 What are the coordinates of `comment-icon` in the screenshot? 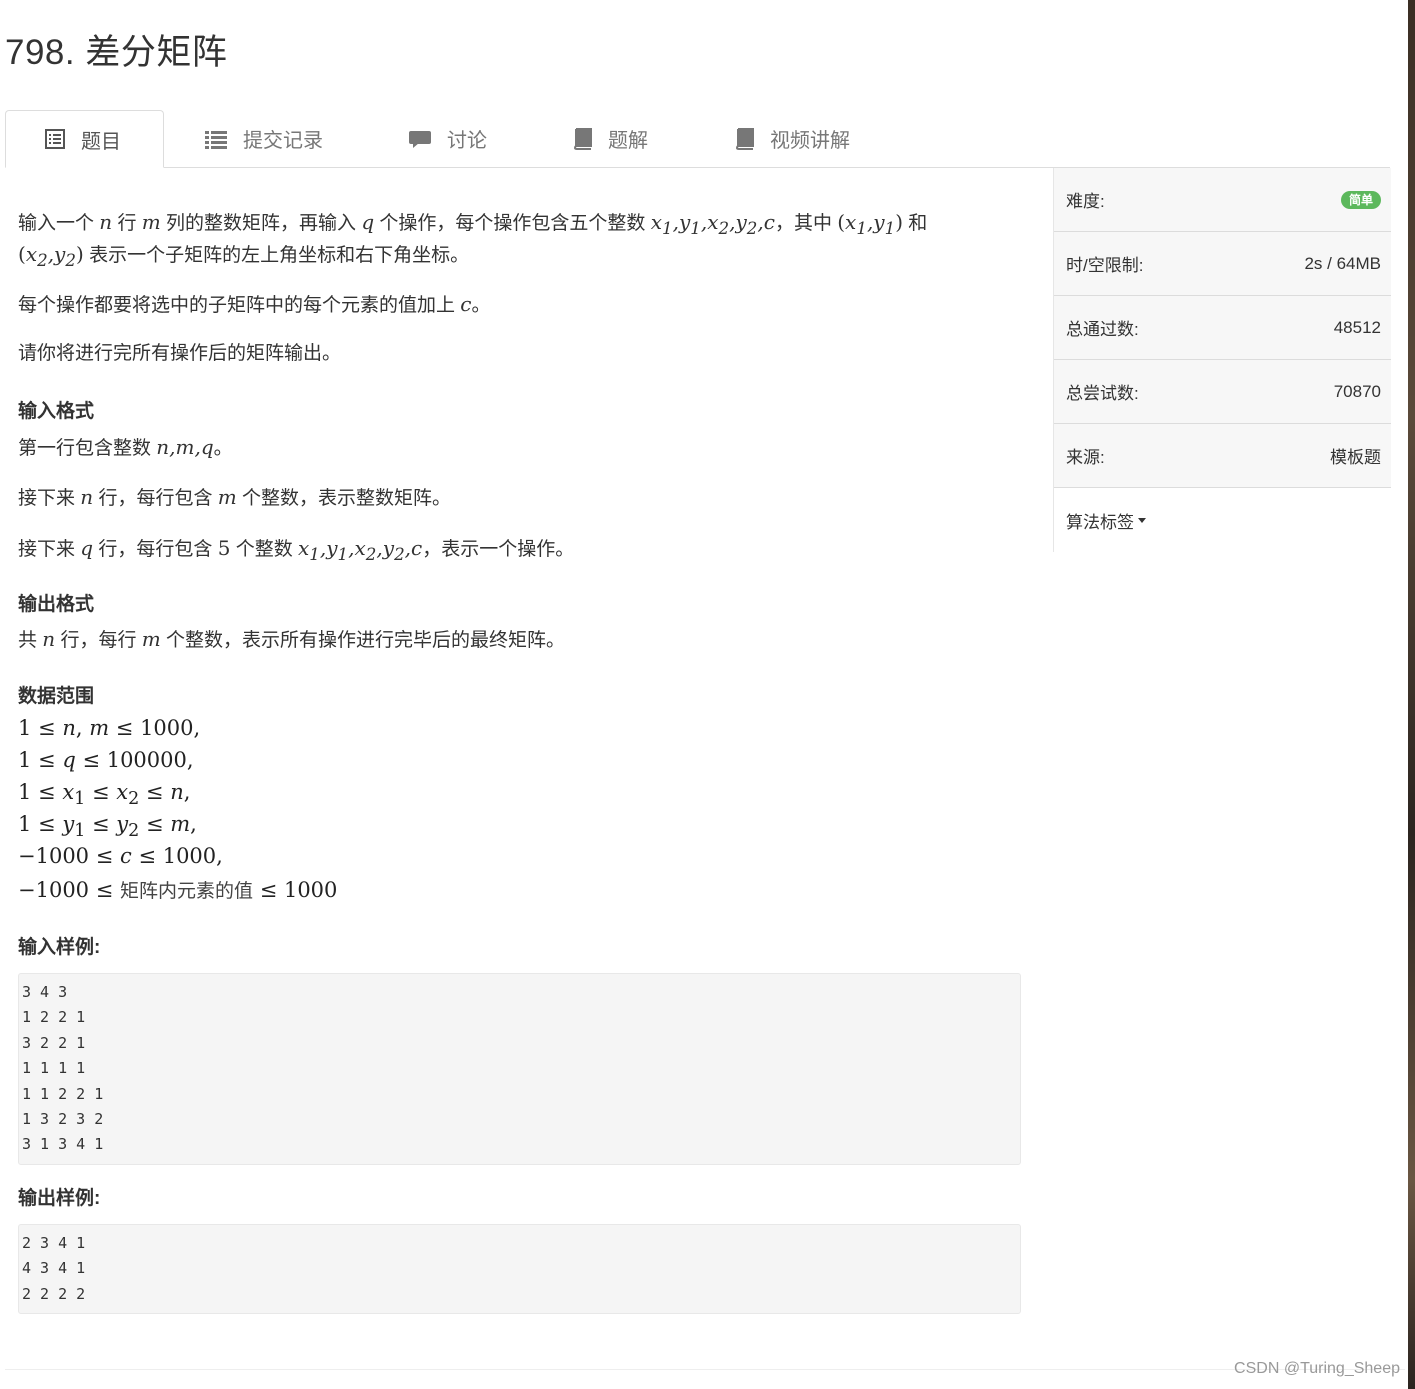 It's located at (420, 139).